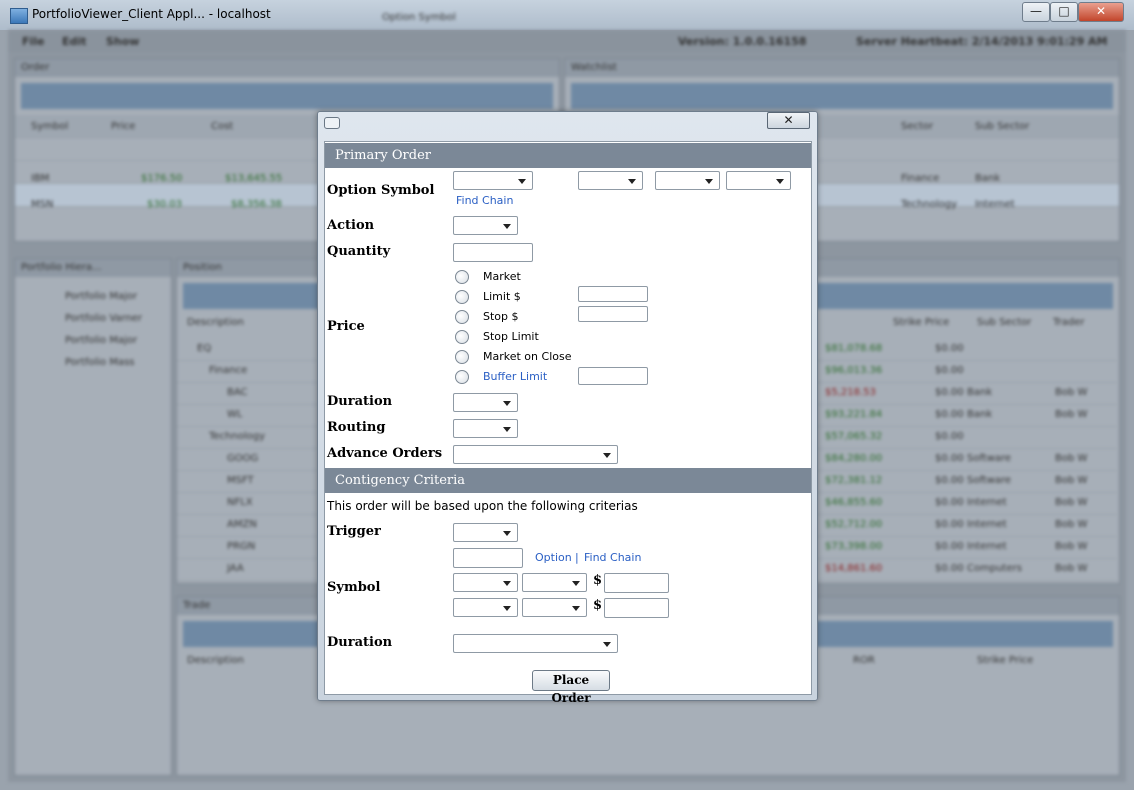  I want to click on tree-item: Portfolio Mass, so click(100, 362).